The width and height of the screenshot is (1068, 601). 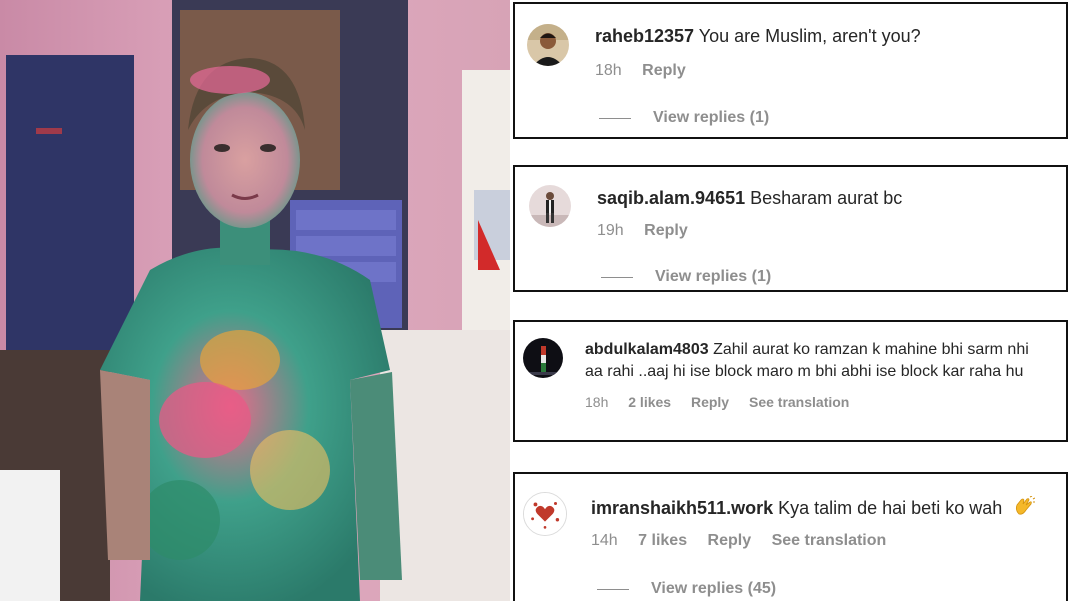 I want to click on comment-text: Besharam aurat bc, so click(x=826, y=198).